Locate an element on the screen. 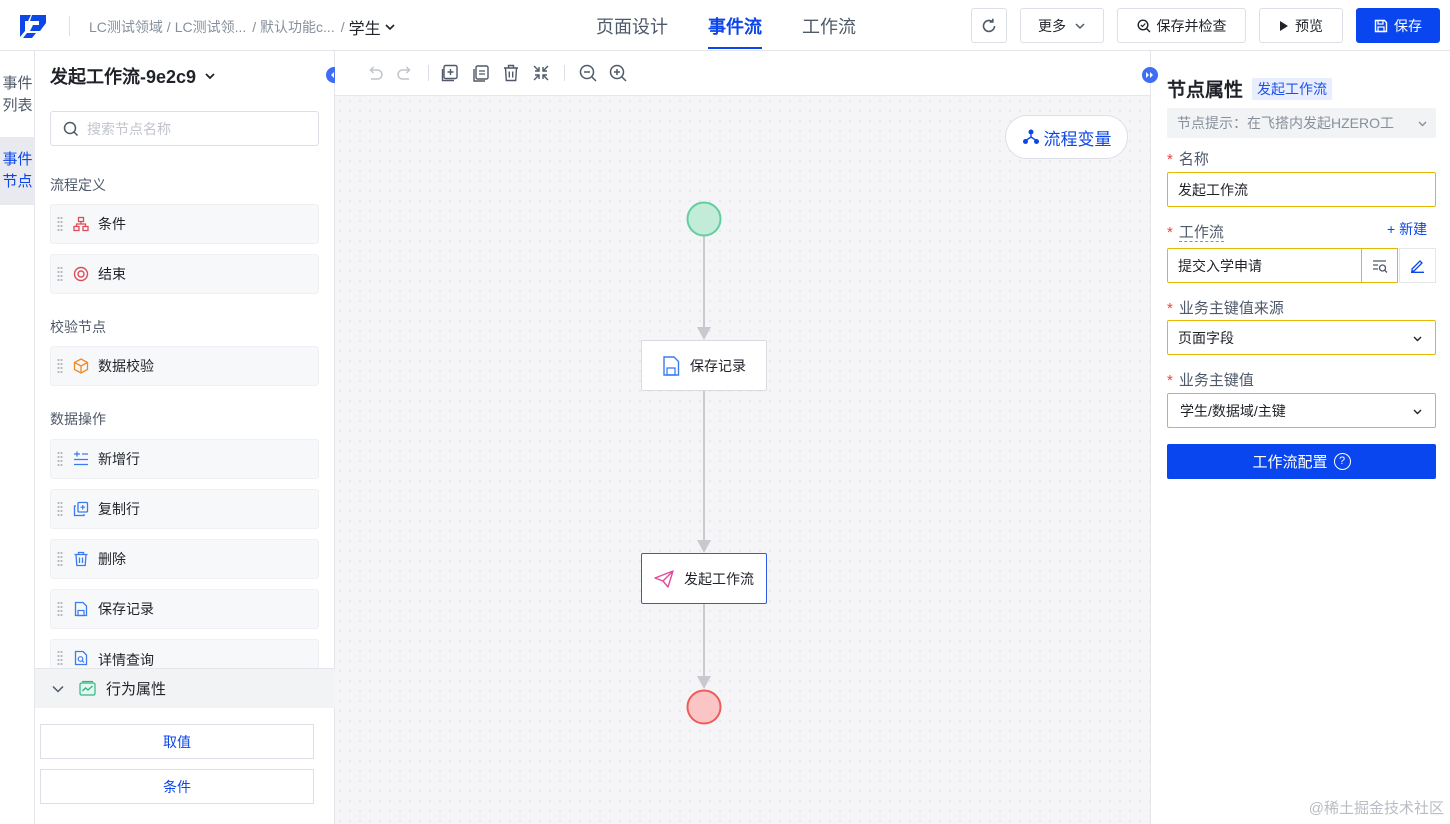  save-and-check-label: 保存并检查 is located at coordinates (1191, 25).